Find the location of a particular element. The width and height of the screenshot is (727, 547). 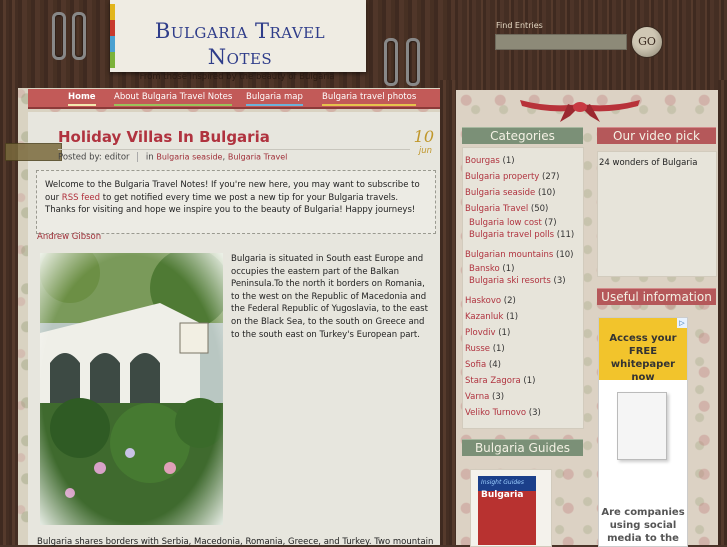

search-go-button: GO is located at coordinates (647, 42).